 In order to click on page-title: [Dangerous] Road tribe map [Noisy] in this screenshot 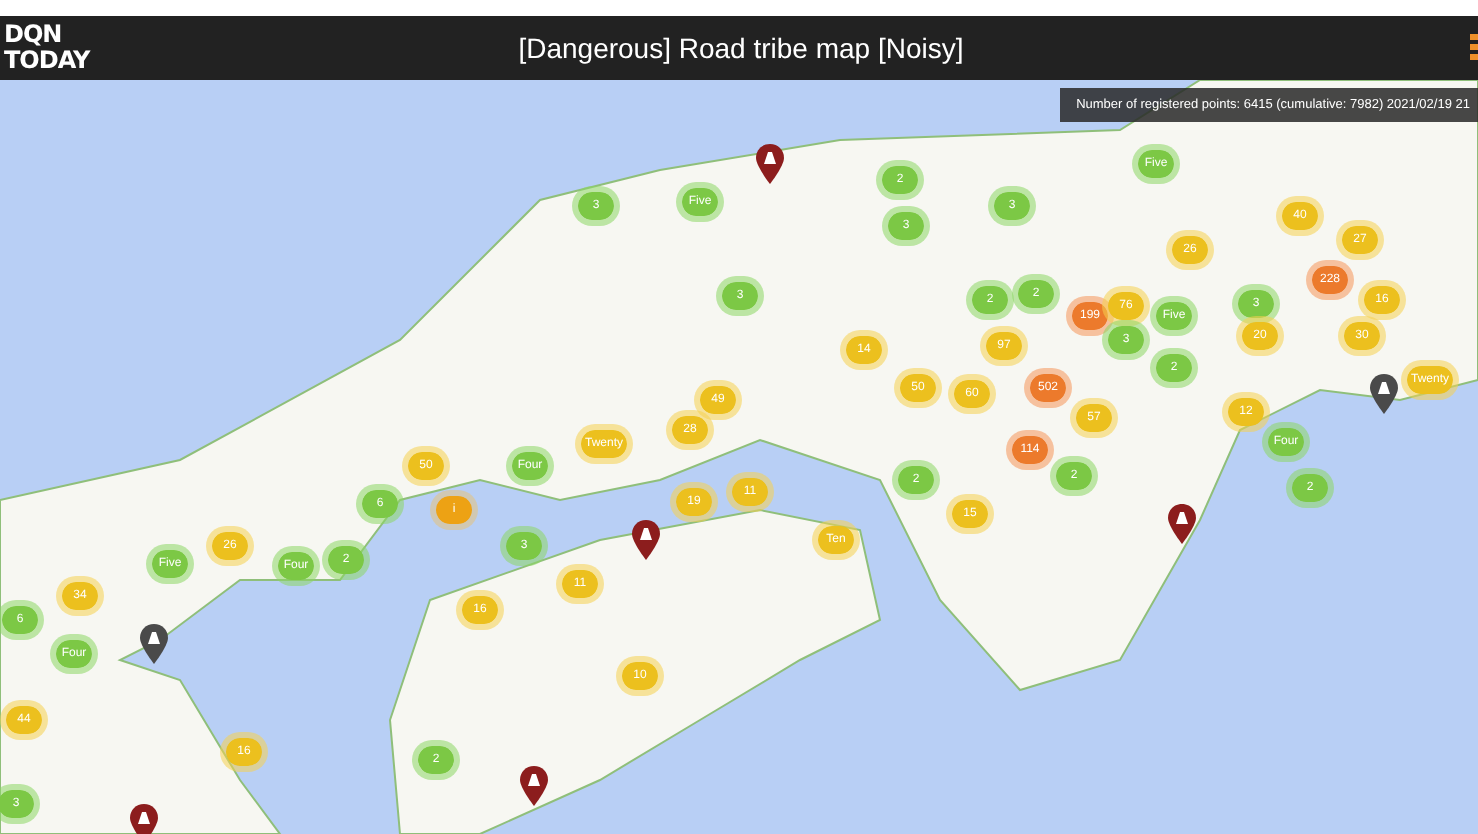, I will do `click(741, 48)`.